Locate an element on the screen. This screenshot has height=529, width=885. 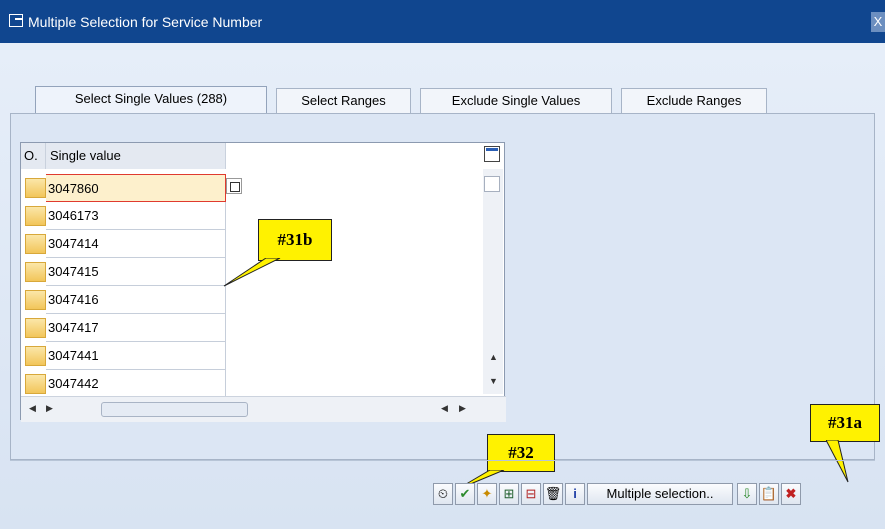
value-input: 3047416 is located at coordinates (136, 300).